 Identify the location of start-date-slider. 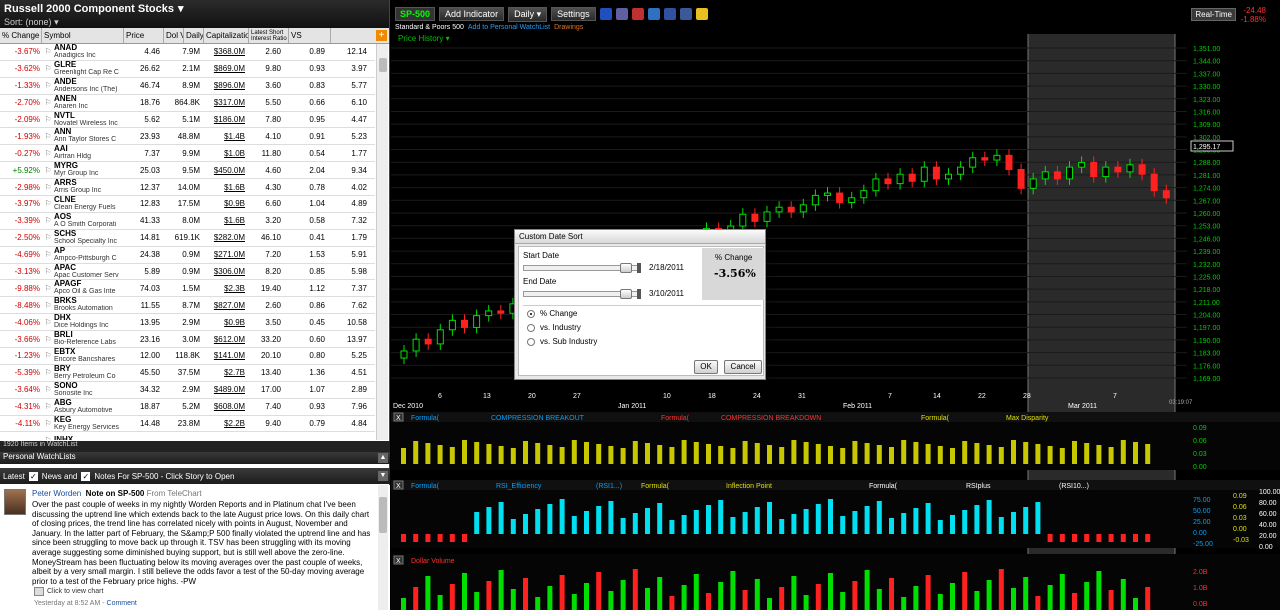
(582, 268).